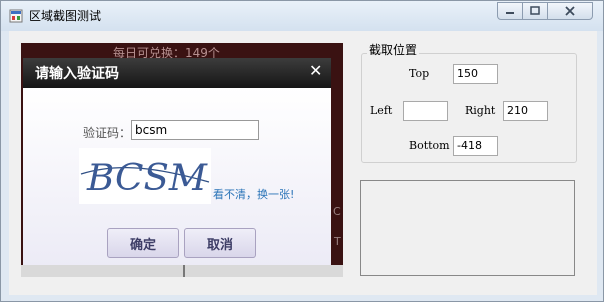 This screenshot has width=604, height=302. Describe the element at coordinates (315, 70) in the screenshot. I see `dialog-close-icon: ✕` at that location.